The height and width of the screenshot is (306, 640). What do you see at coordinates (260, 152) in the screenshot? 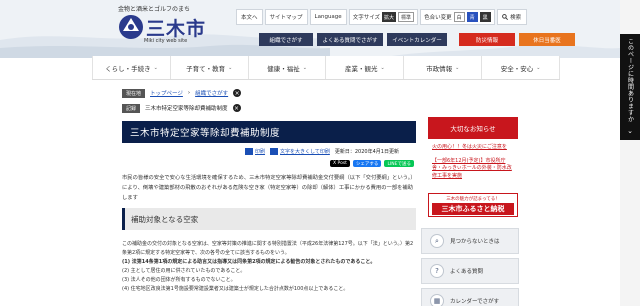
I see `print-label: 印刷` at bounding box center [260, 152].